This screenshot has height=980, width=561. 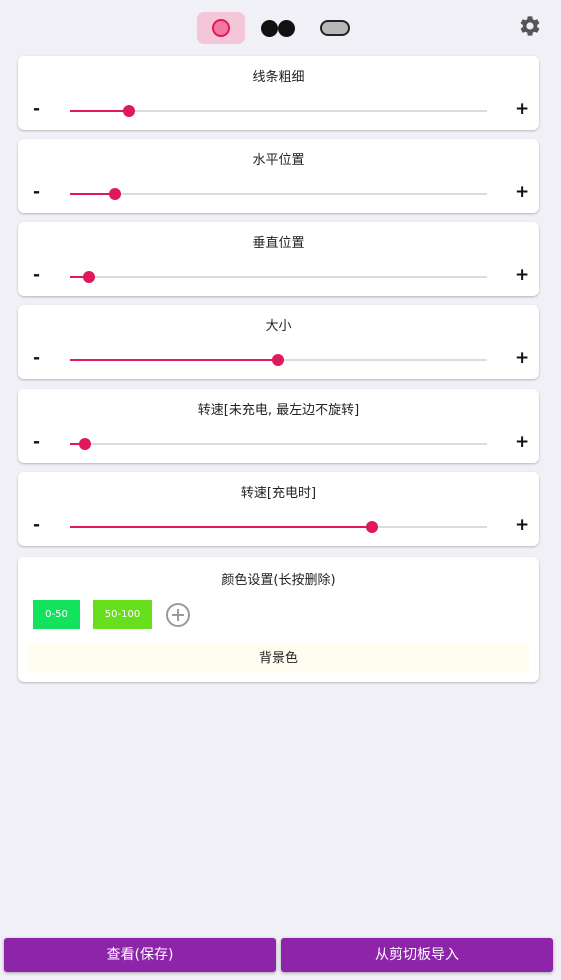 I want to click on view-save-button: 查看(保存), so click(x=140, y=955).